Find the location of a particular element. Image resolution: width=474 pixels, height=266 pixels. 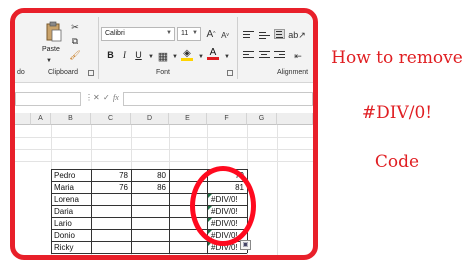

name-cell: Donio is located at coordinates (72, 236).